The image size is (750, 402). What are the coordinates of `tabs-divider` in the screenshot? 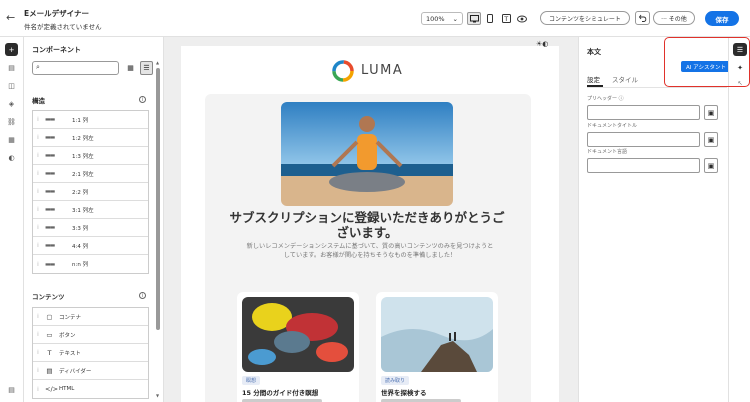 It's located at (657, 87).